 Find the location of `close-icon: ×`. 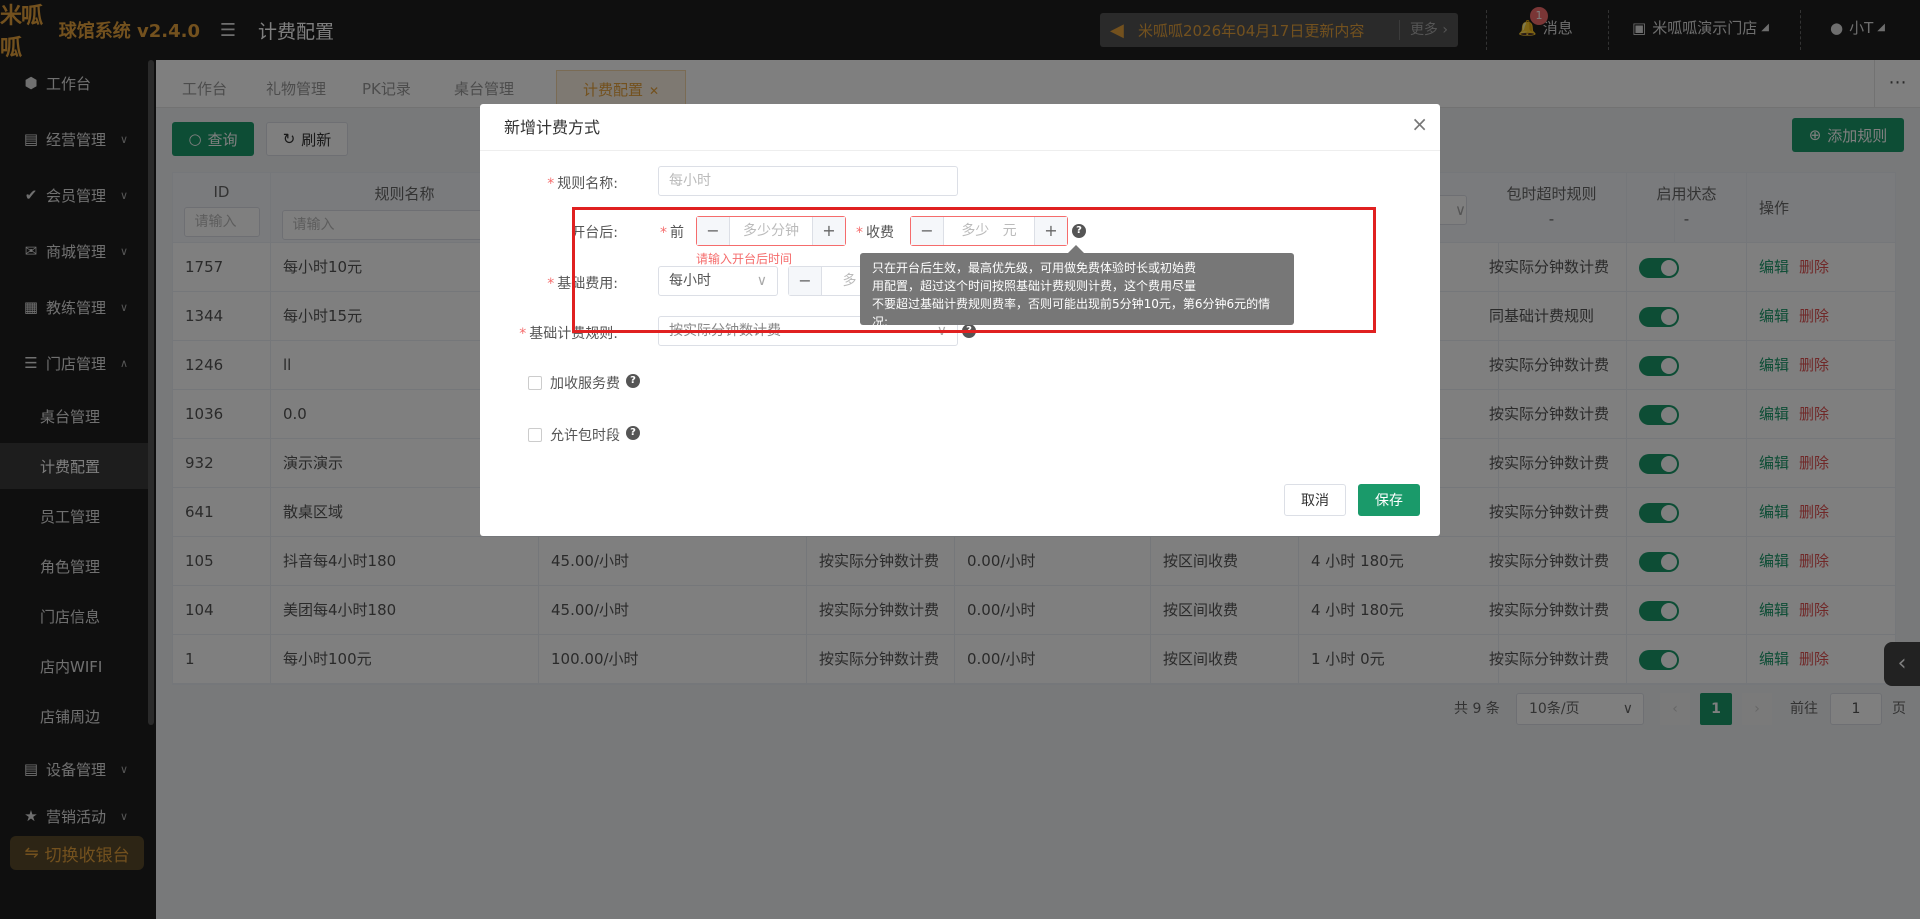

close-icon: × is located at coordinates (1419, 124).